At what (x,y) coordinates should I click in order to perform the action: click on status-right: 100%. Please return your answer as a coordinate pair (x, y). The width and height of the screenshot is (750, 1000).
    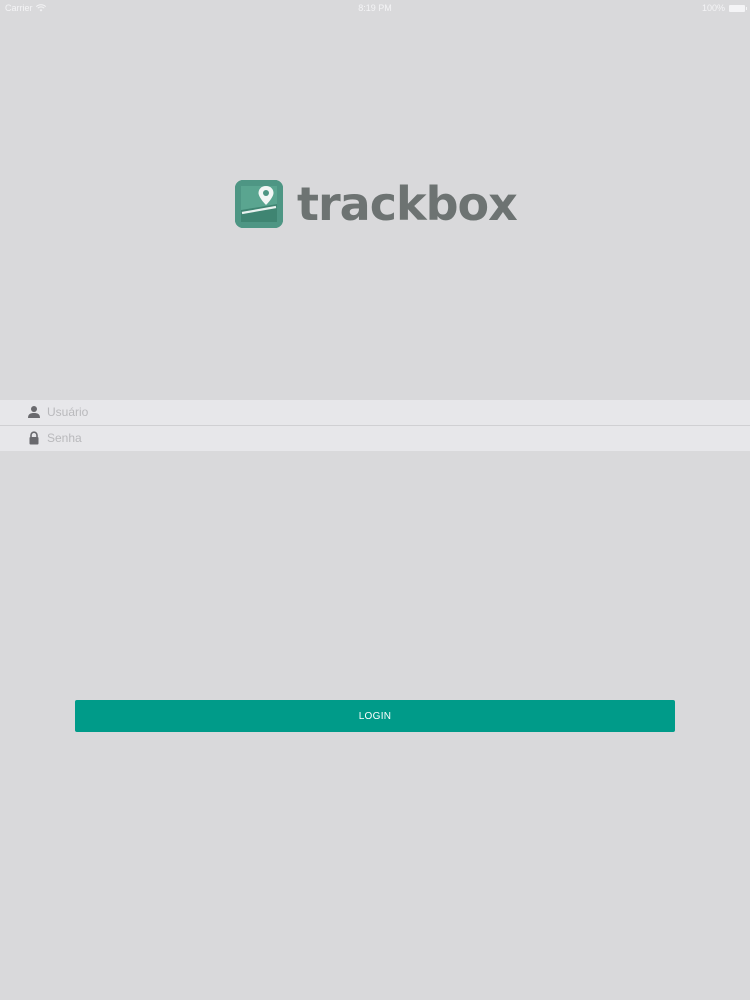
    Looking at the image, I should click on (724, 8).